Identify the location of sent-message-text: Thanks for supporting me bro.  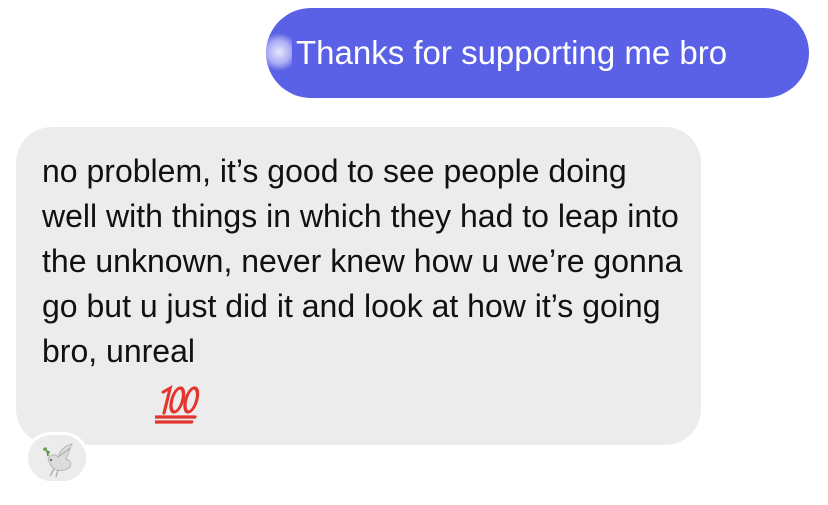
(512, 52).